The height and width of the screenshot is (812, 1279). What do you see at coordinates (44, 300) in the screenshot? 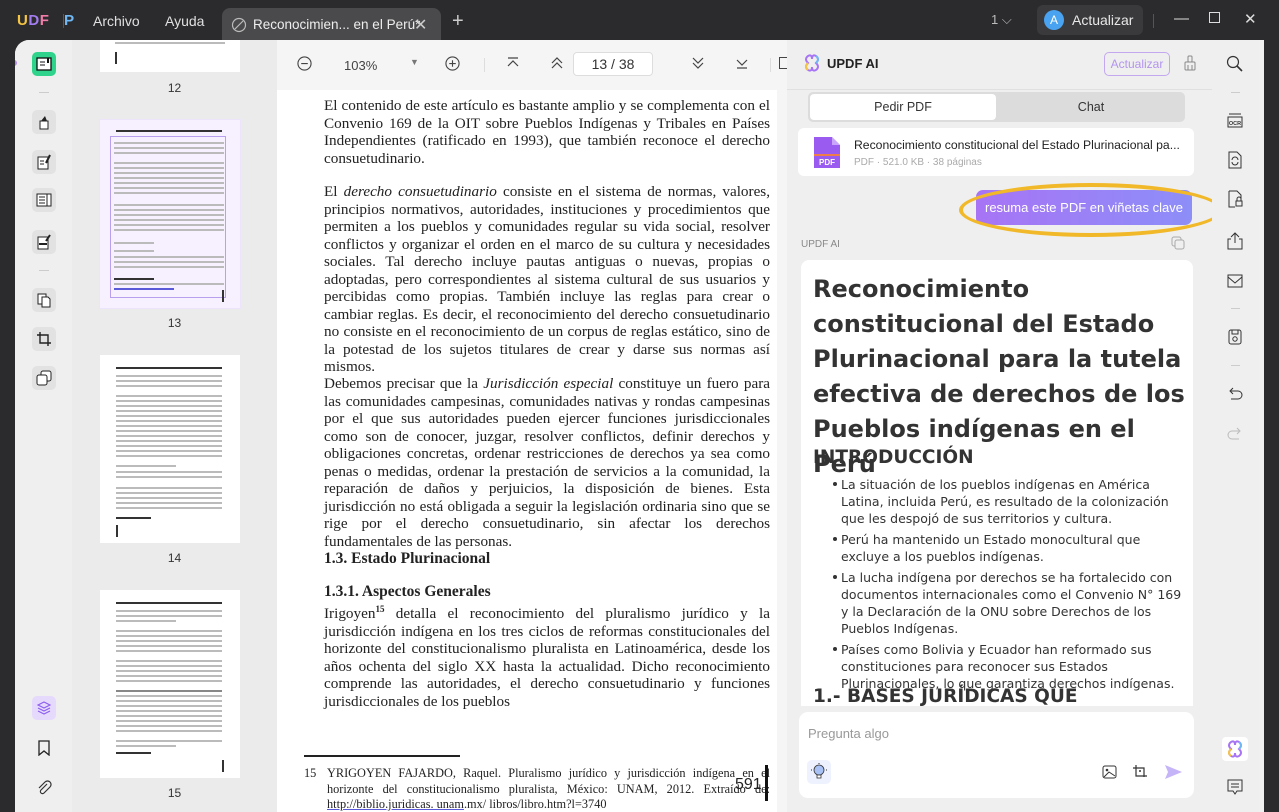
I see `organize-pages-button` at bounding box center [44, 300].